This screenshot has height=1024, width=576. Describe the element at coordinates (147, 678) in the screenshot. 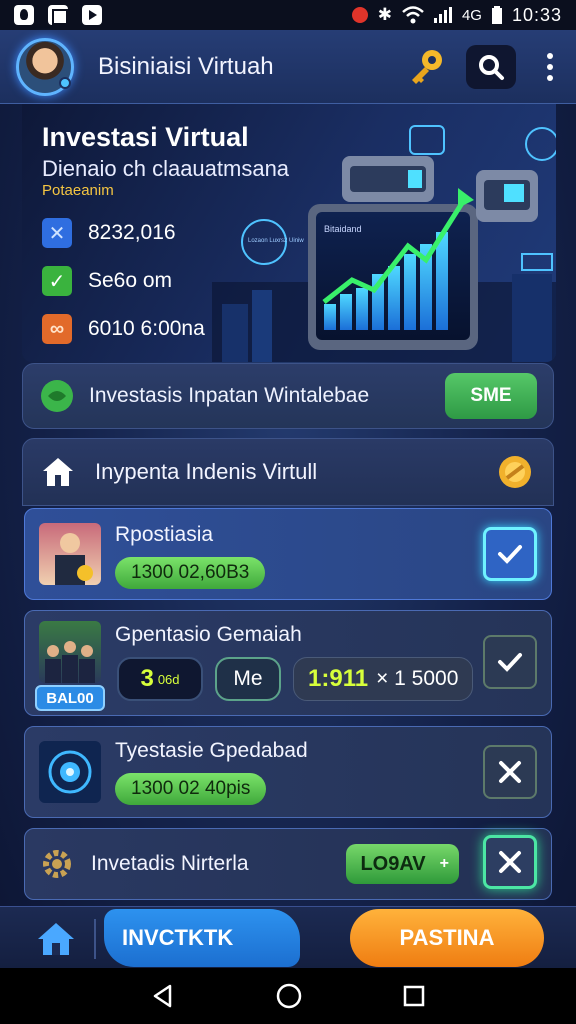

I see `chip-number: 3` at that location.